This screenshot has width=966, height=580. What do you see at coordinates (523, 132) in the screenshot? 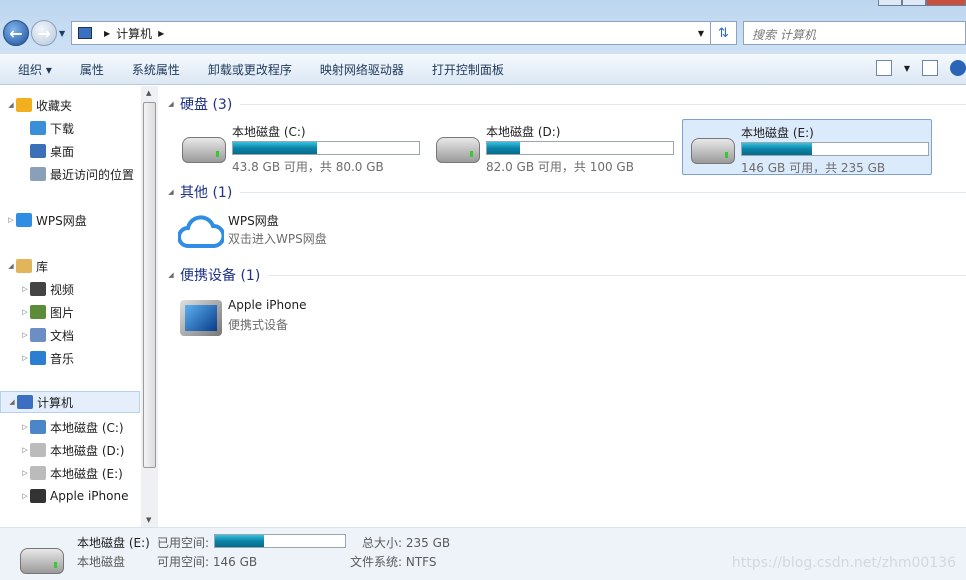
I see `drive-name: 本地磁盘 (D:)` at bounding box center [523, 132].